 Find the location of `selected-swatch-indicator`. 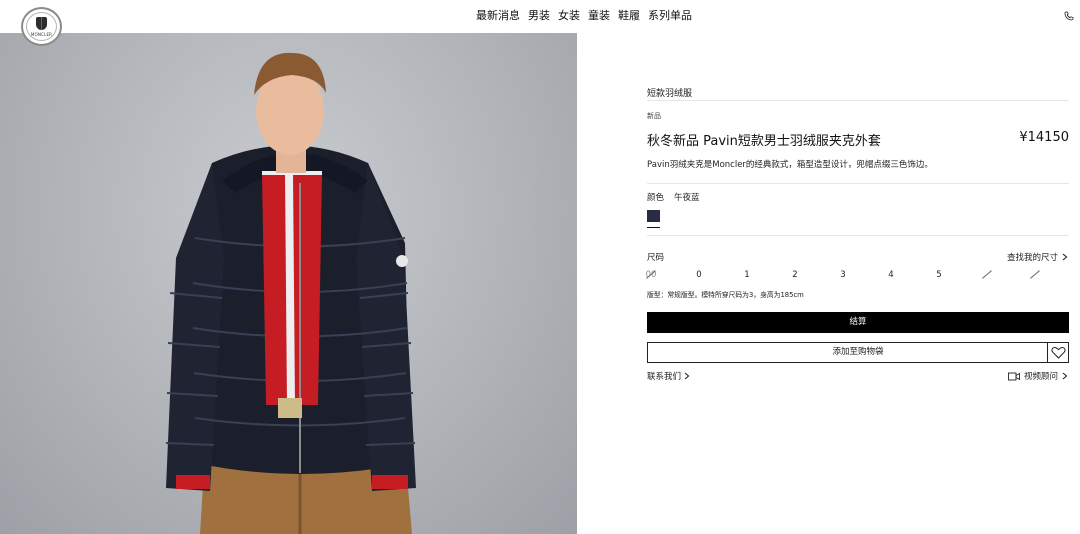

selected-swatch-indicator is located at coordinates (653, 227).